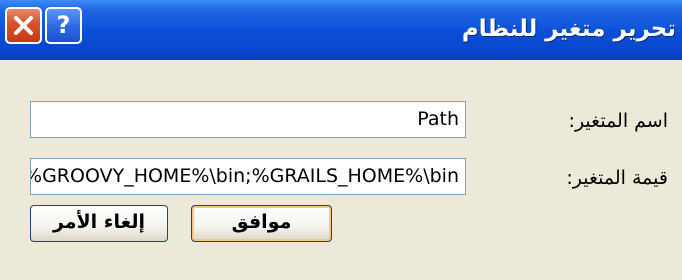 This screenshot has width=682, height=280. Describe the element at coordinates (438, 119) in the screenshot. I see `variable-name-value: Path` at that location.